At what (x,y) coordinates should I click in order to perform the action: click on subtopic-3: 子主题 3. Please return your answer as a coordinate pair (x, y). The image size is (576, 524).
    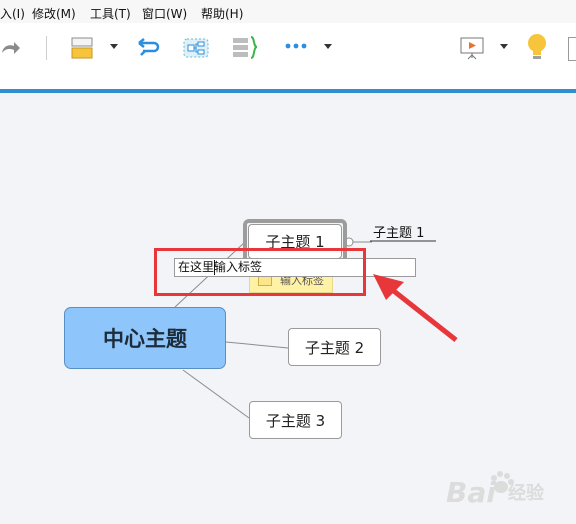
    Looking at the image, I should click on (295, 420).